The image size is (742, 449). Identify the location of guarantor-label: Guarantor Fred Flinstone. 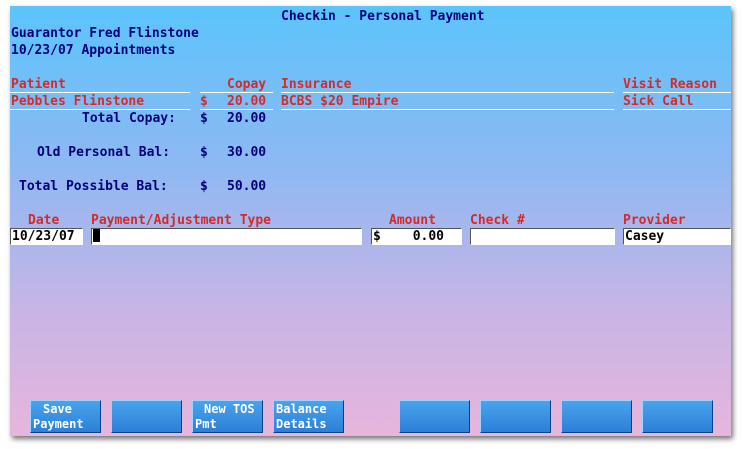
(105, 33).